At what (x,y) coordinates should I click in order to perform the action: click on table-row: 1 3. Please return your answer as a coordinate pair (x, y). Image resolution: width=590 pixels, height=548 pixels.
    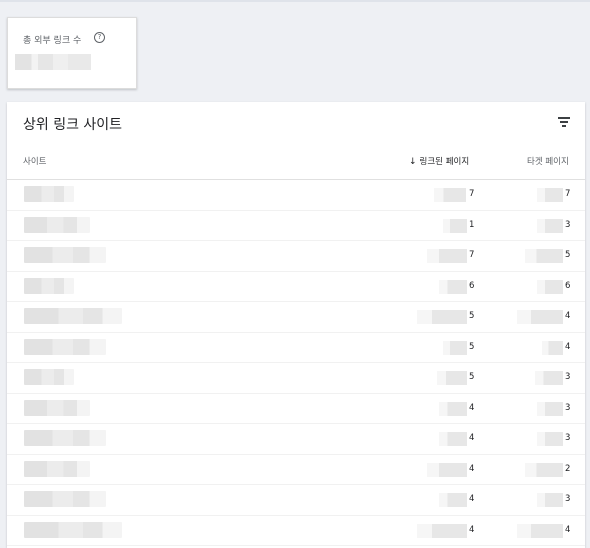
    Looking at the image, I should click on (296, 226).